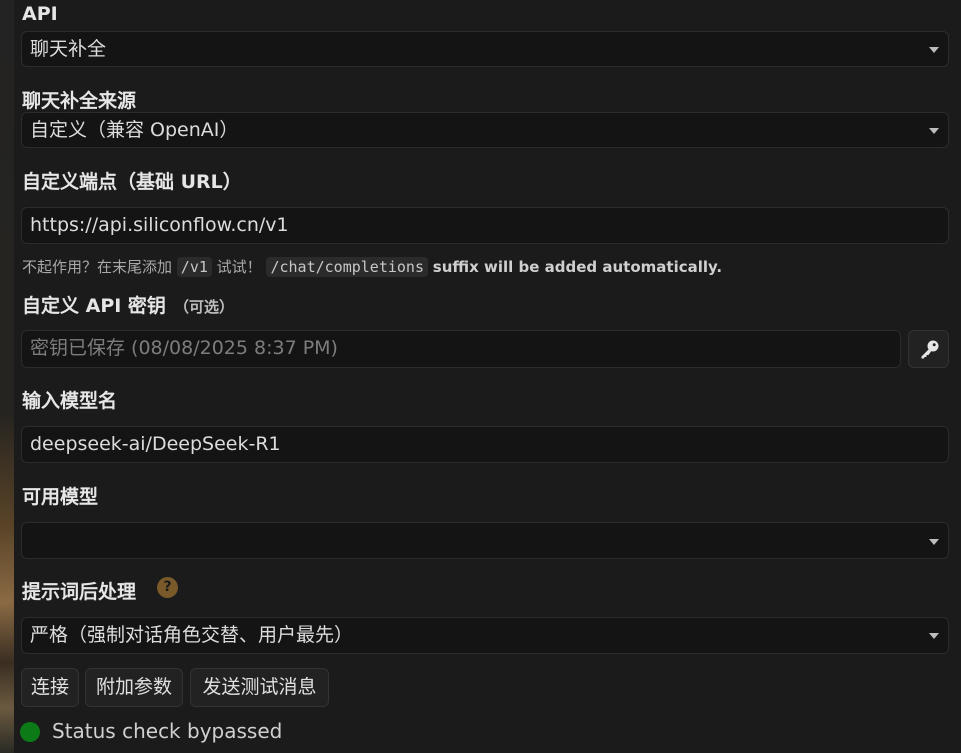 This screenshot has height=753, width=961. Describe the element at coordinates (134, 130) in the screenshot. I see `source-select-value: 自定义（兼容 OpenAI）` at that location.